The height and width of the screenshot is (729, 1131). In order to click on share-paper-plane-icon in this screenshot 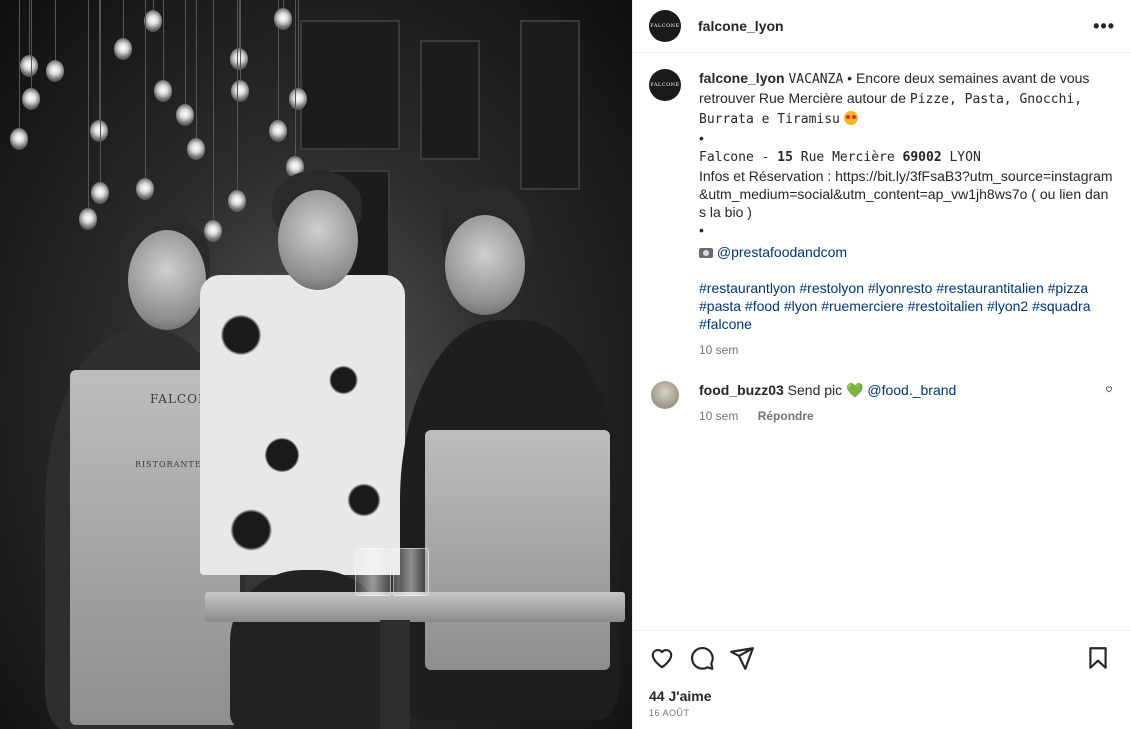, I will do `click(742, 658)`.